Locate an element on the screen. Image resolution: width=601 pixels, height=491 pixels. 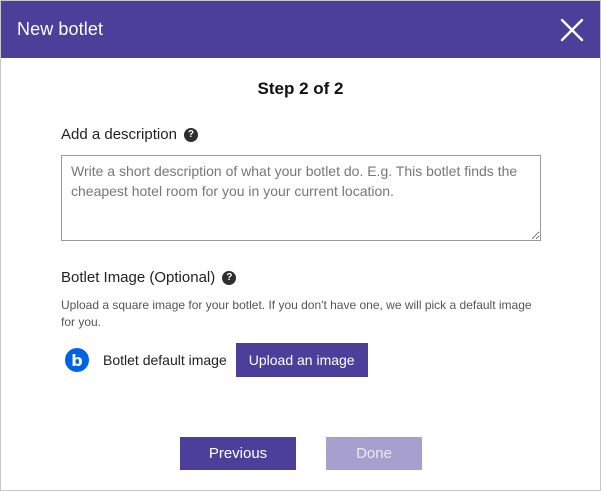
dialog-title: New botlet is located at coordinates (60, 29).